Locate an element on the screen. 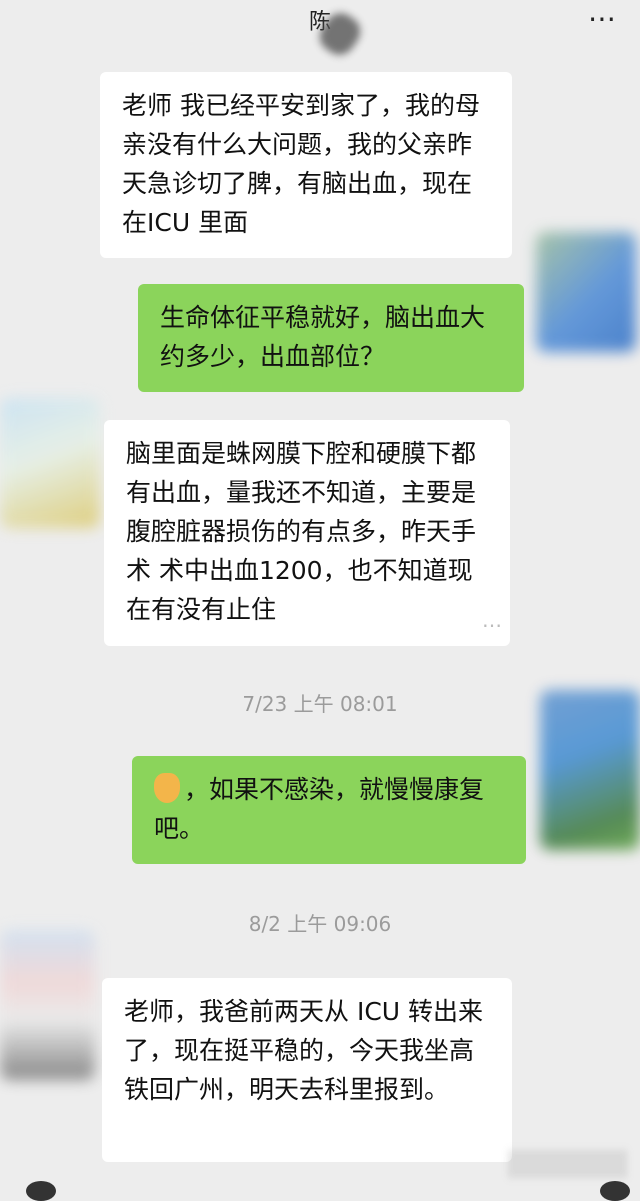  chat-header: 陈 ⋯ is located at coordinates (320, 30).